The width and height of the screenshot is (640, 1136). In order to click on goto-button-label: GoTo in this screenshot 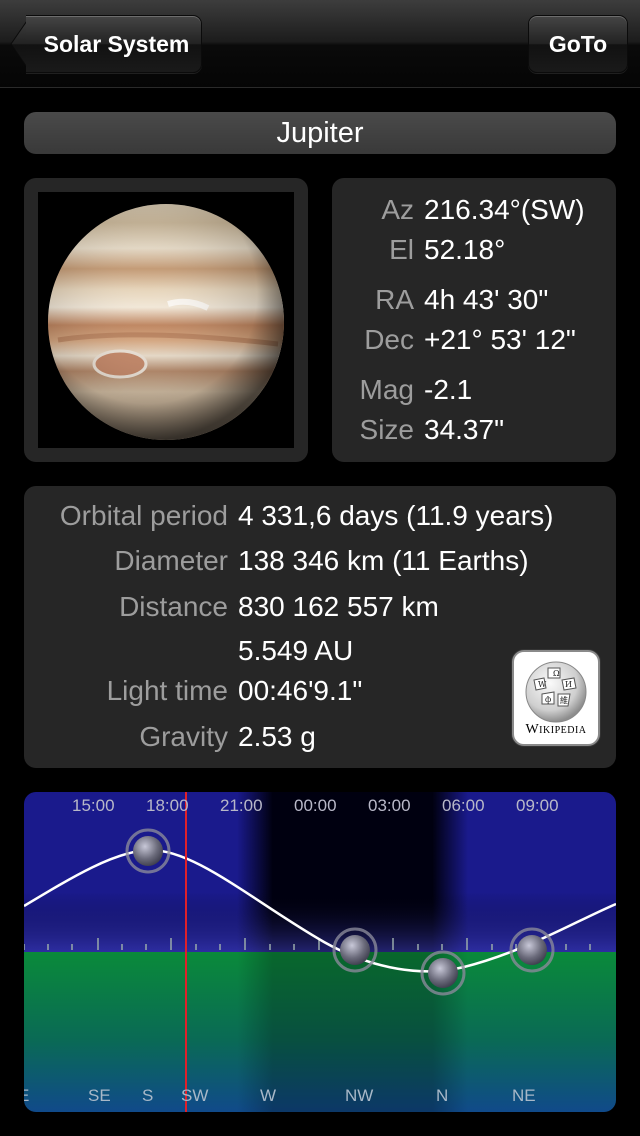, I will do `click(578, 44)`.